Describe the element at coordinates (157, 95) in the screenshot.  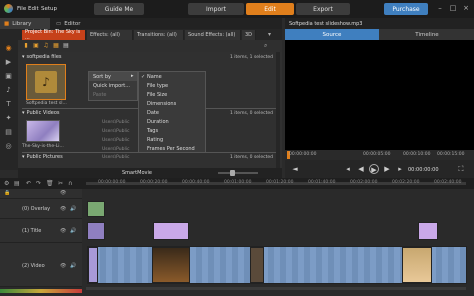
I see `sort-file-size: File Size` at that location.